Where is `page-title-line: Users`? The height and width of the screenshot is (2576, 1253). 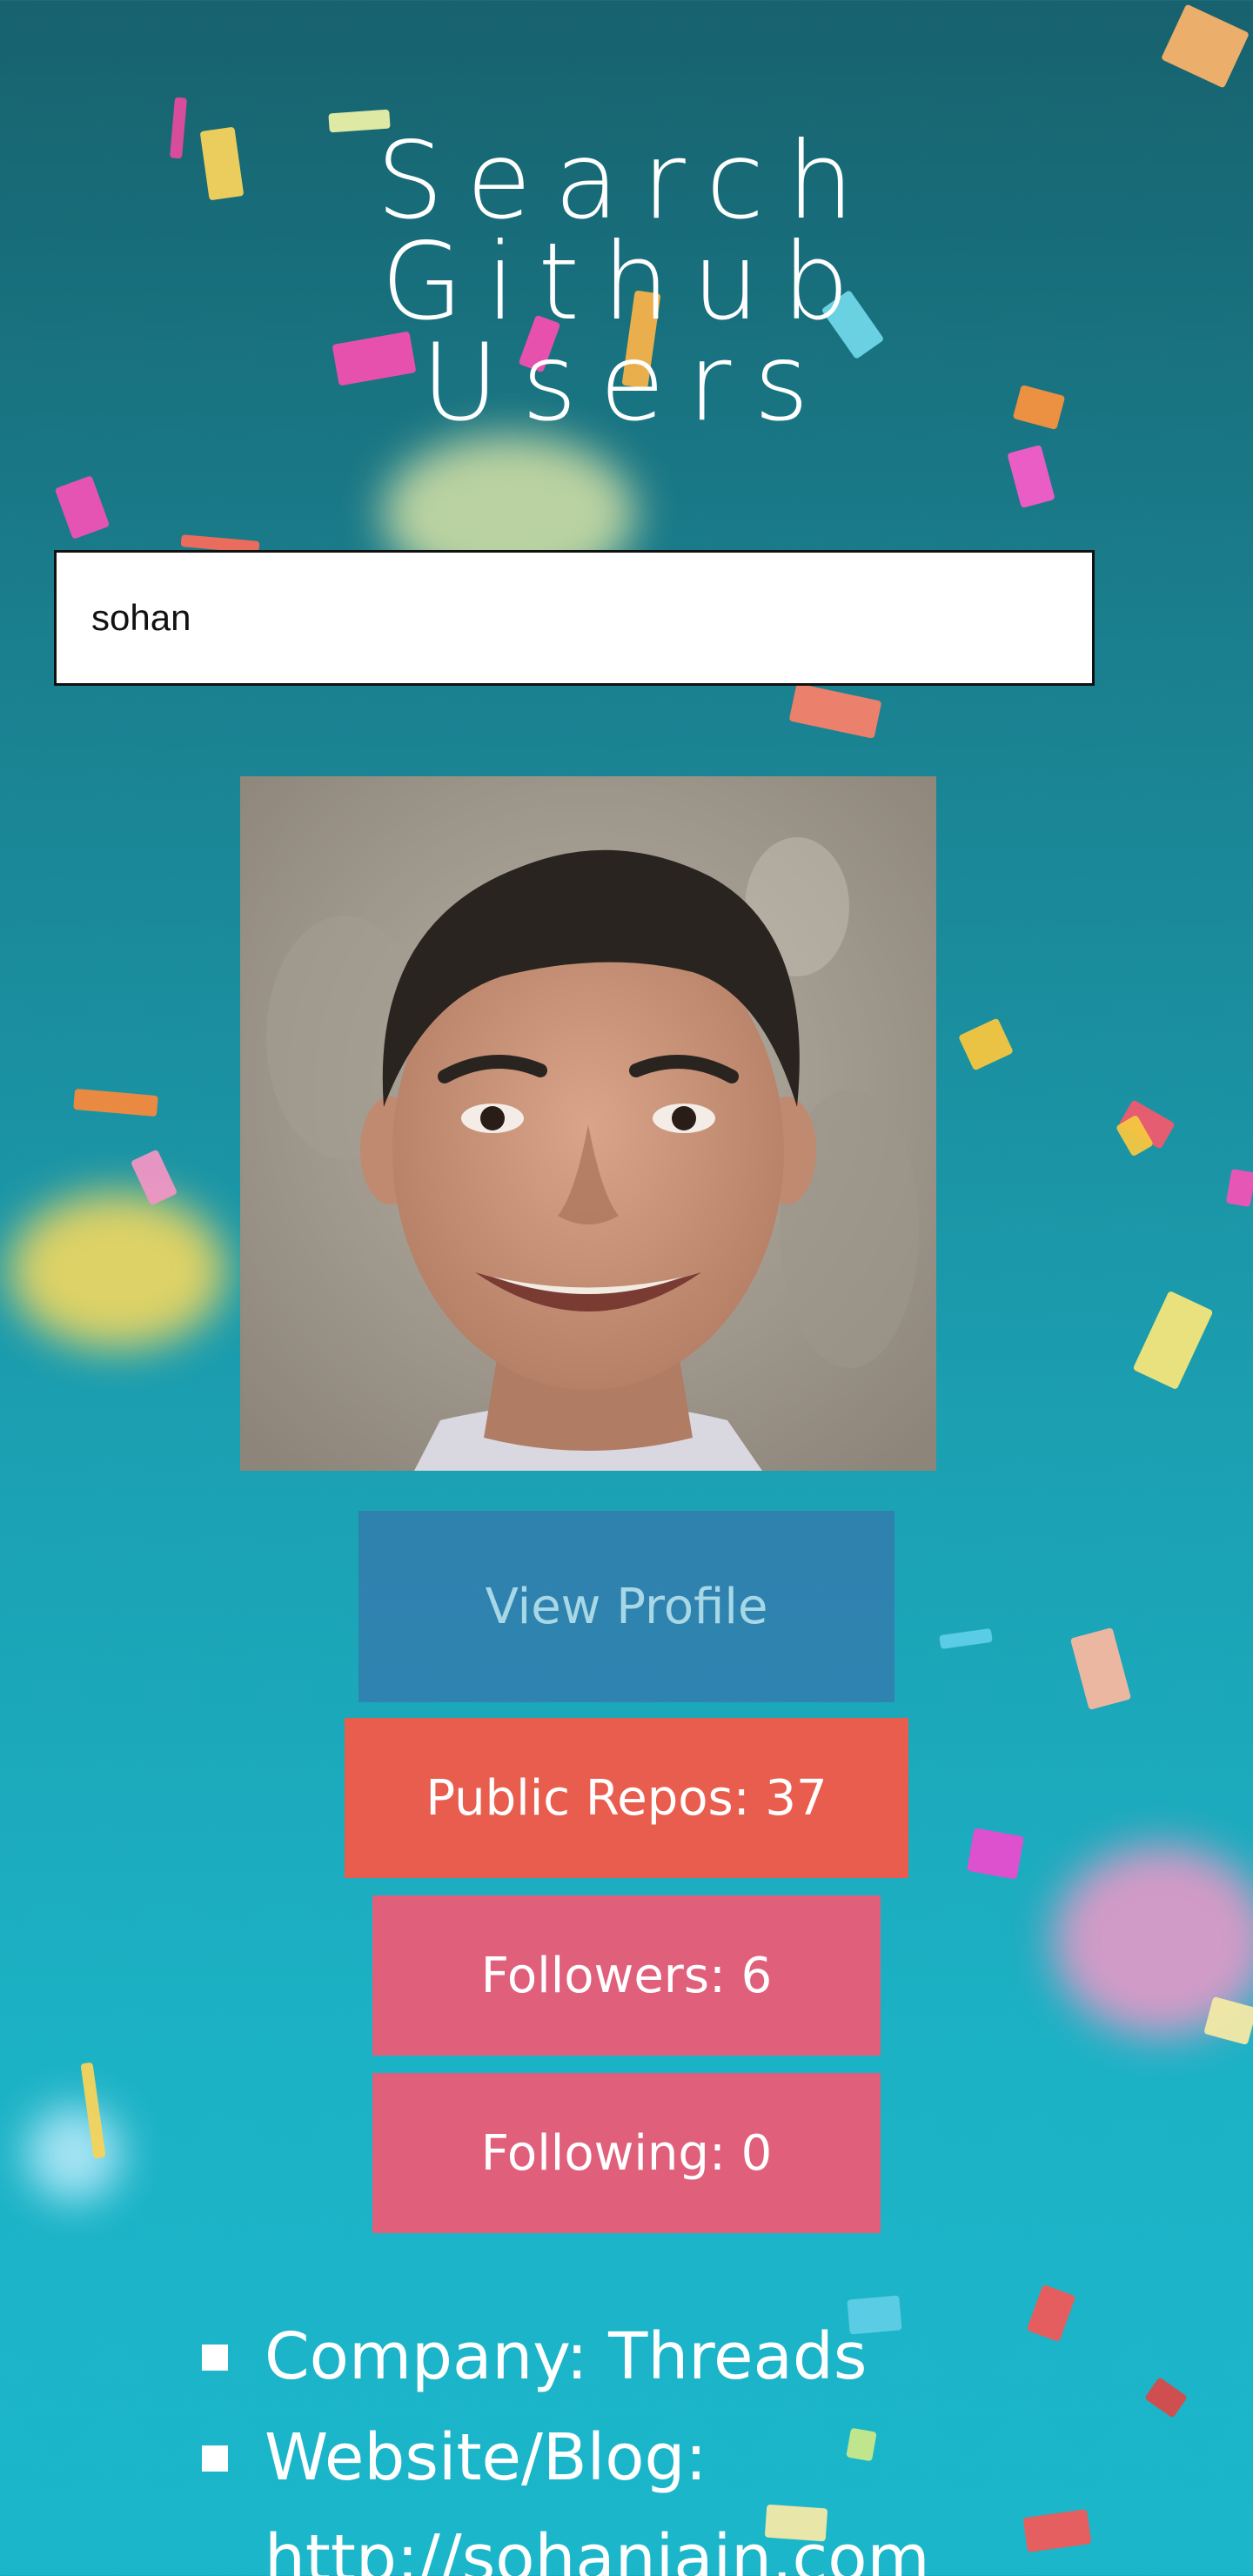 page-title-line: Users is located at coordinates (626, 383).